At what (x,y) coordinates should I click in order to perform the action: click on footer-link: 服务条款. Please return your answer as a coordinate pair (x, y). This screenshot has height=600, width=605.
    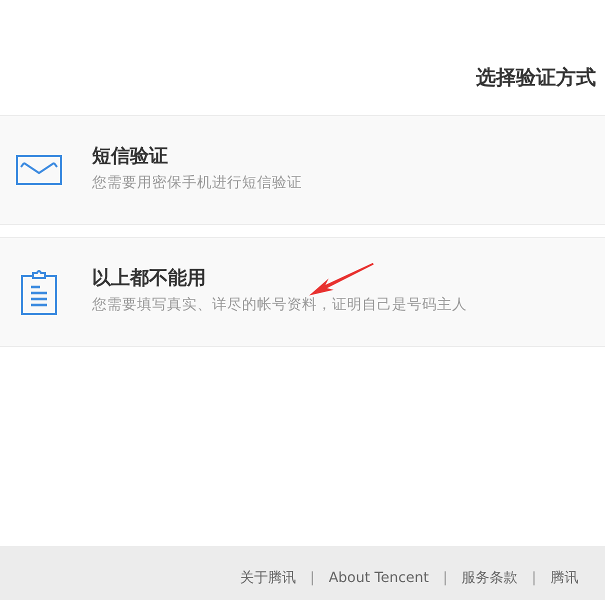
    Looking at the image, I should click on (490, 578).